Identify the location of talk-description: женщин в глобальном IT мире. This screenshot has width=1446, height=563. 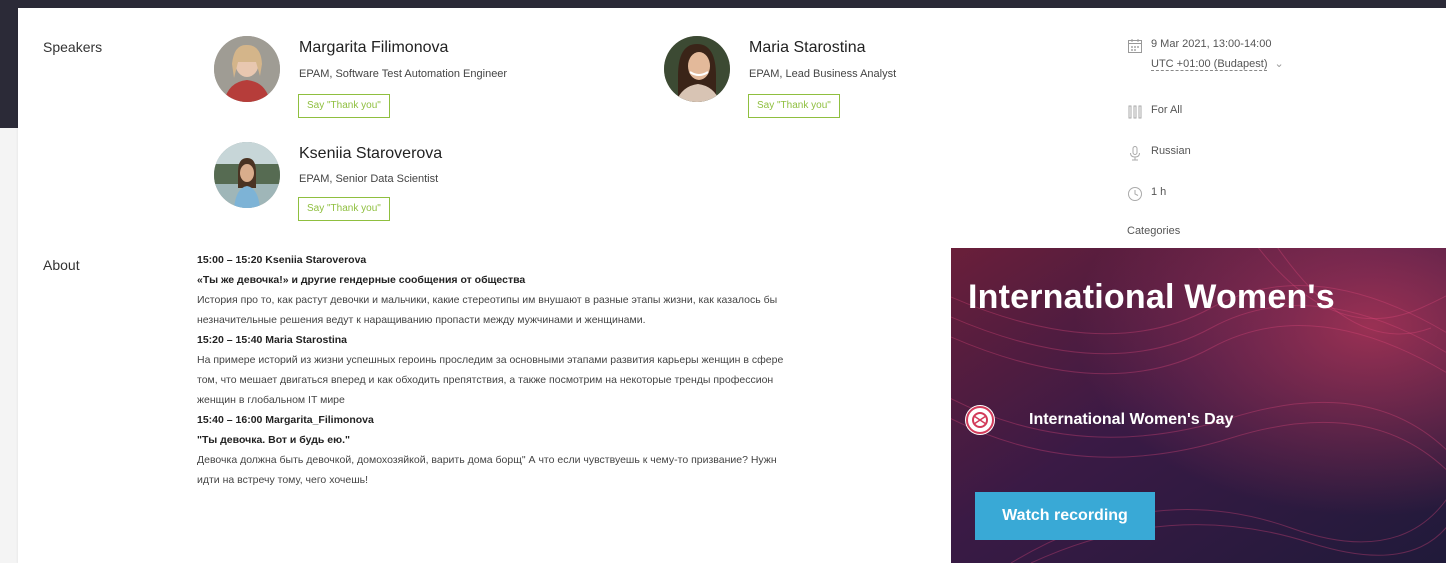
(271, 400).